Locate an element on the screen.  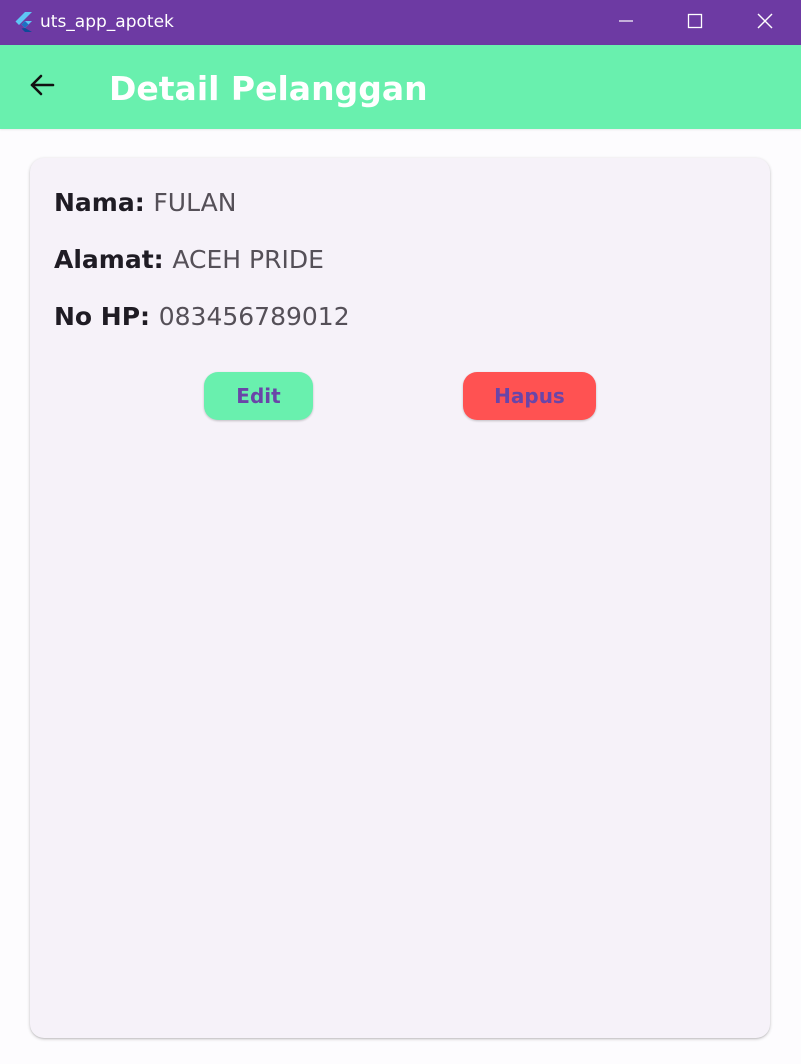
flutter-logo-icon is located at coordinates (24, 22).